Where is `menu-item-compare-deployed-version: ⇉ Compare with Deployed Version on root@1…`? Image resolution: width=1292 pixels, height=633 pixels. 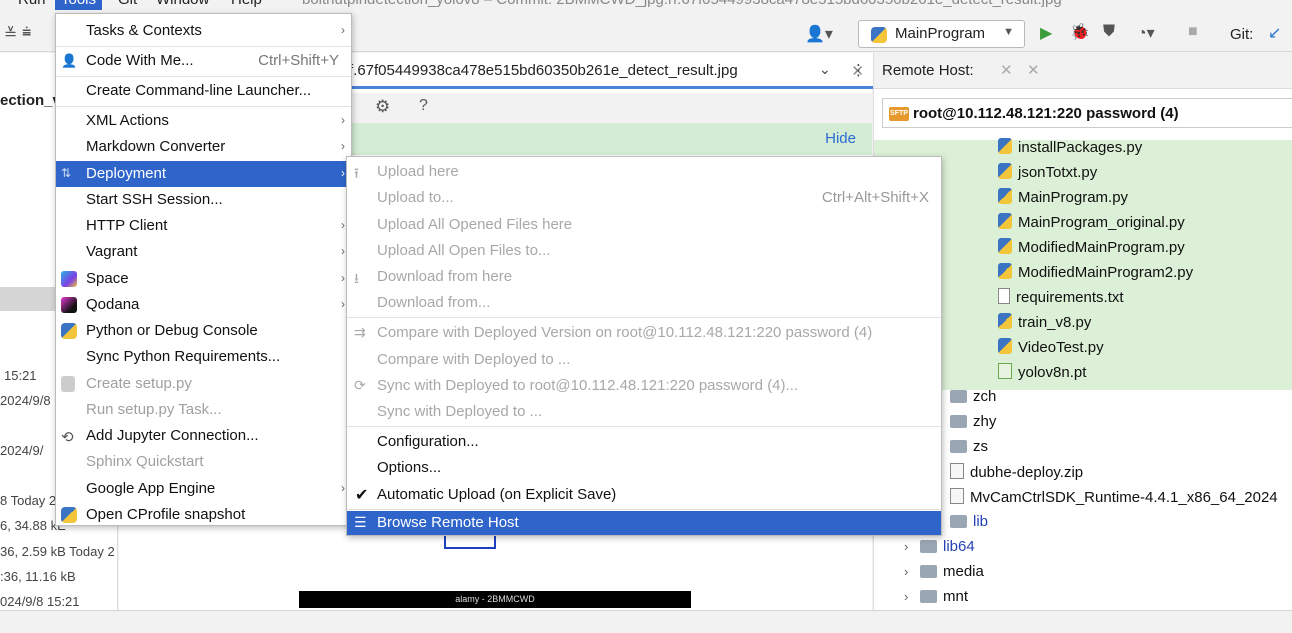
menu-item-compare-deployed-version: ⇉ Compare with Deployed Version on root@1… is located at coordinates (644, 333).